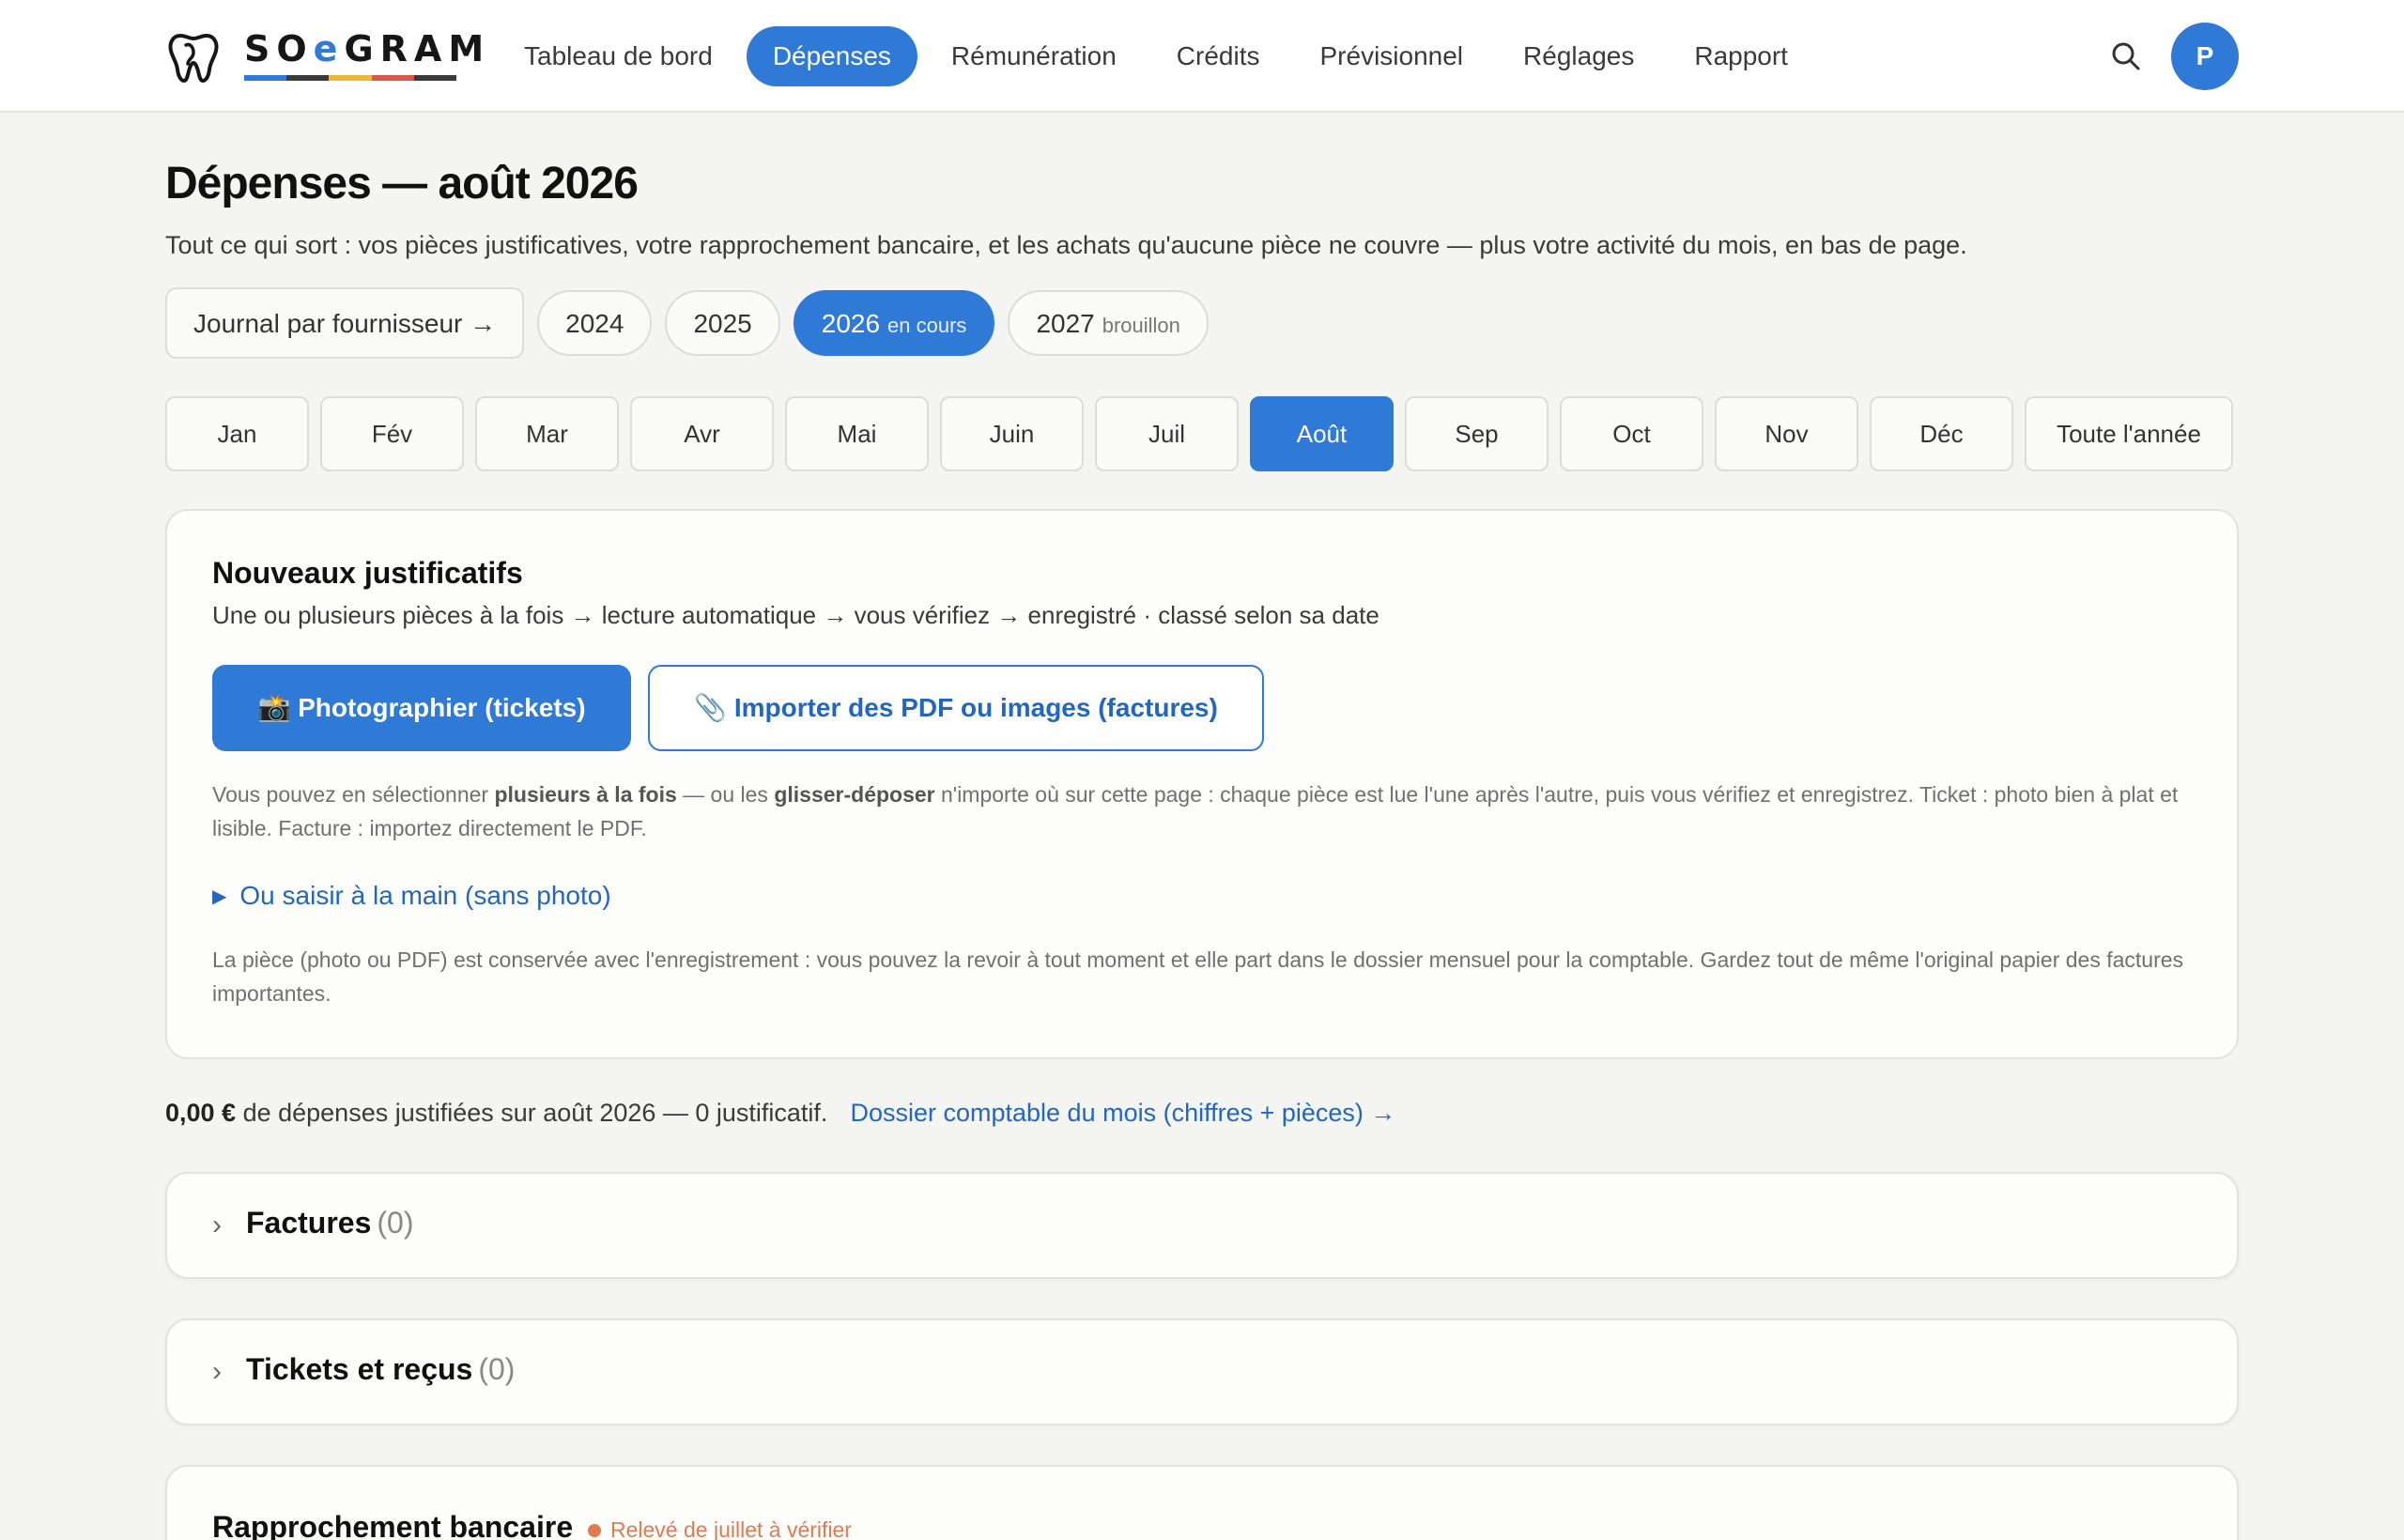 Image resolution: width=2404 pixels, height=1540 pixels. Describe the element at coordinates (594, 1530) in the screenshot. I see `status-dot-icon` at that location.